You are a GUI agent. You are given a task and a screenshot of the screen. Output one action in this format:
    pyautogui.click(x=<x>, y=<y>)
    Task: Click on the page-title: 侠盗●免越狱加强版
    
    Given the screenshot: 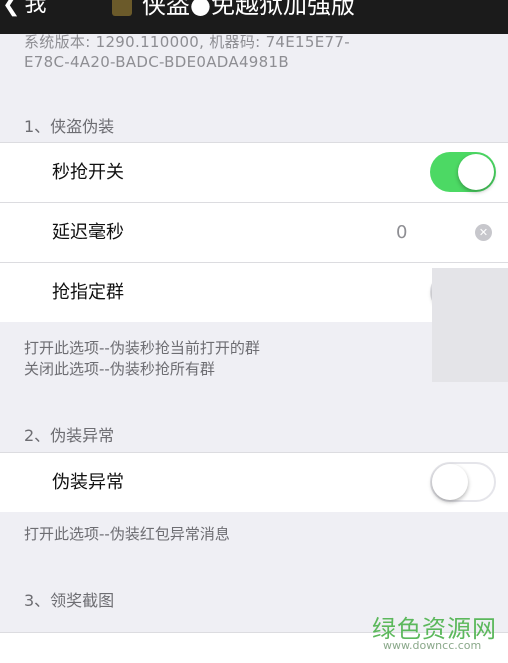 What is the action you would take?
    pyautogui.click(x=233, y=11)
    